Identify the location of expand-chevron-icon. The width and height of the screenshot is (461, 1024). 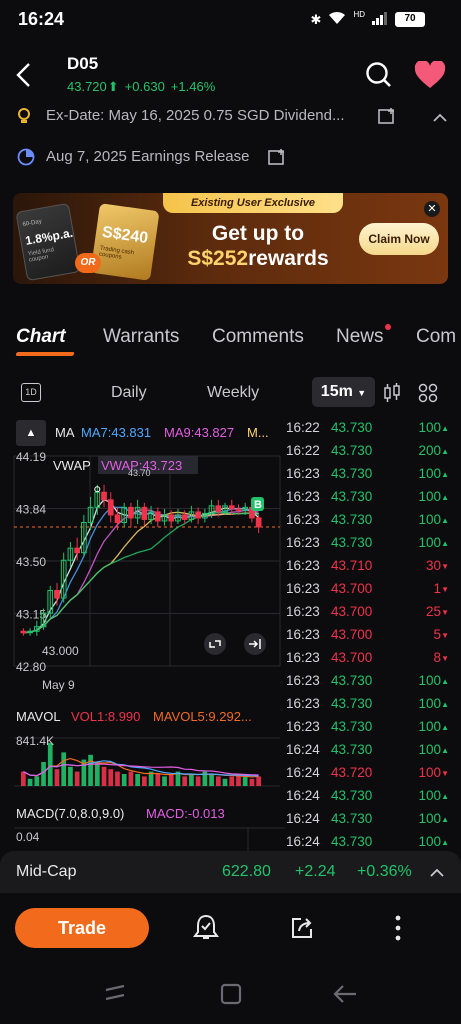
(440, 118).